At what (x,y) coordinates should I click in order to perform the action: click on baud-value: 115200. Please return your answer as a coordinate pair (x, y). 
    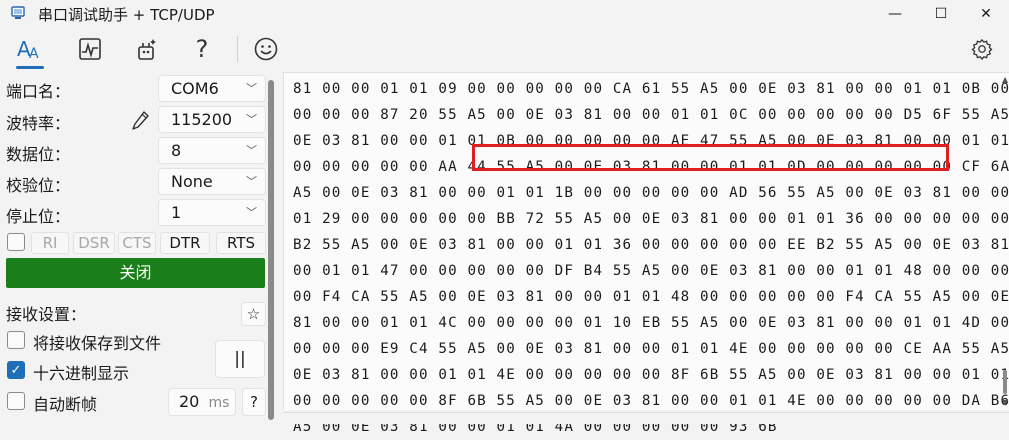
    Looking at the image, I should click on (202, 119).